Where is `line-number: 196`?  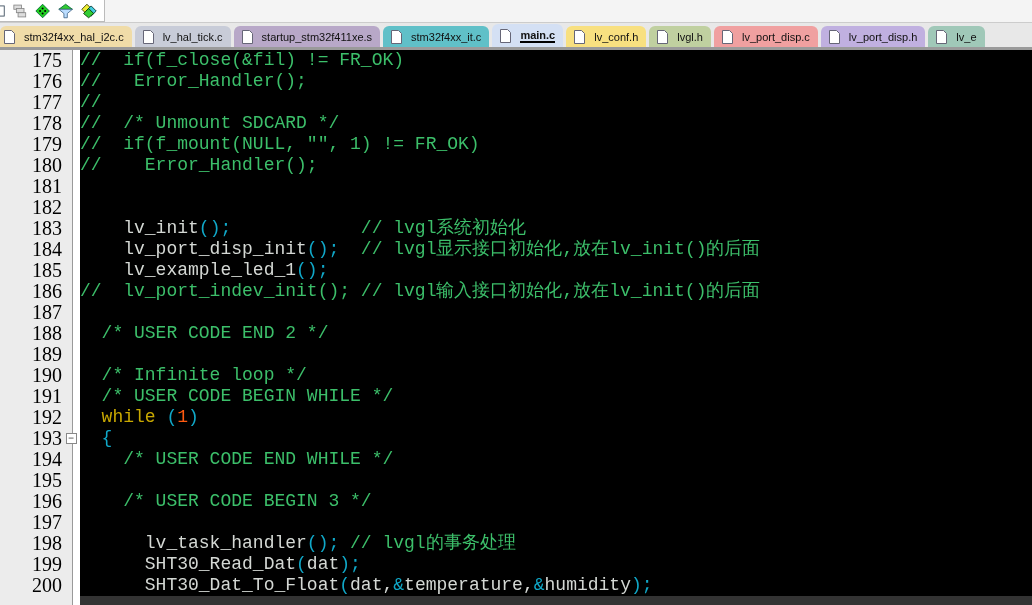
line-number: 196 is located at coordinates (47, 501).